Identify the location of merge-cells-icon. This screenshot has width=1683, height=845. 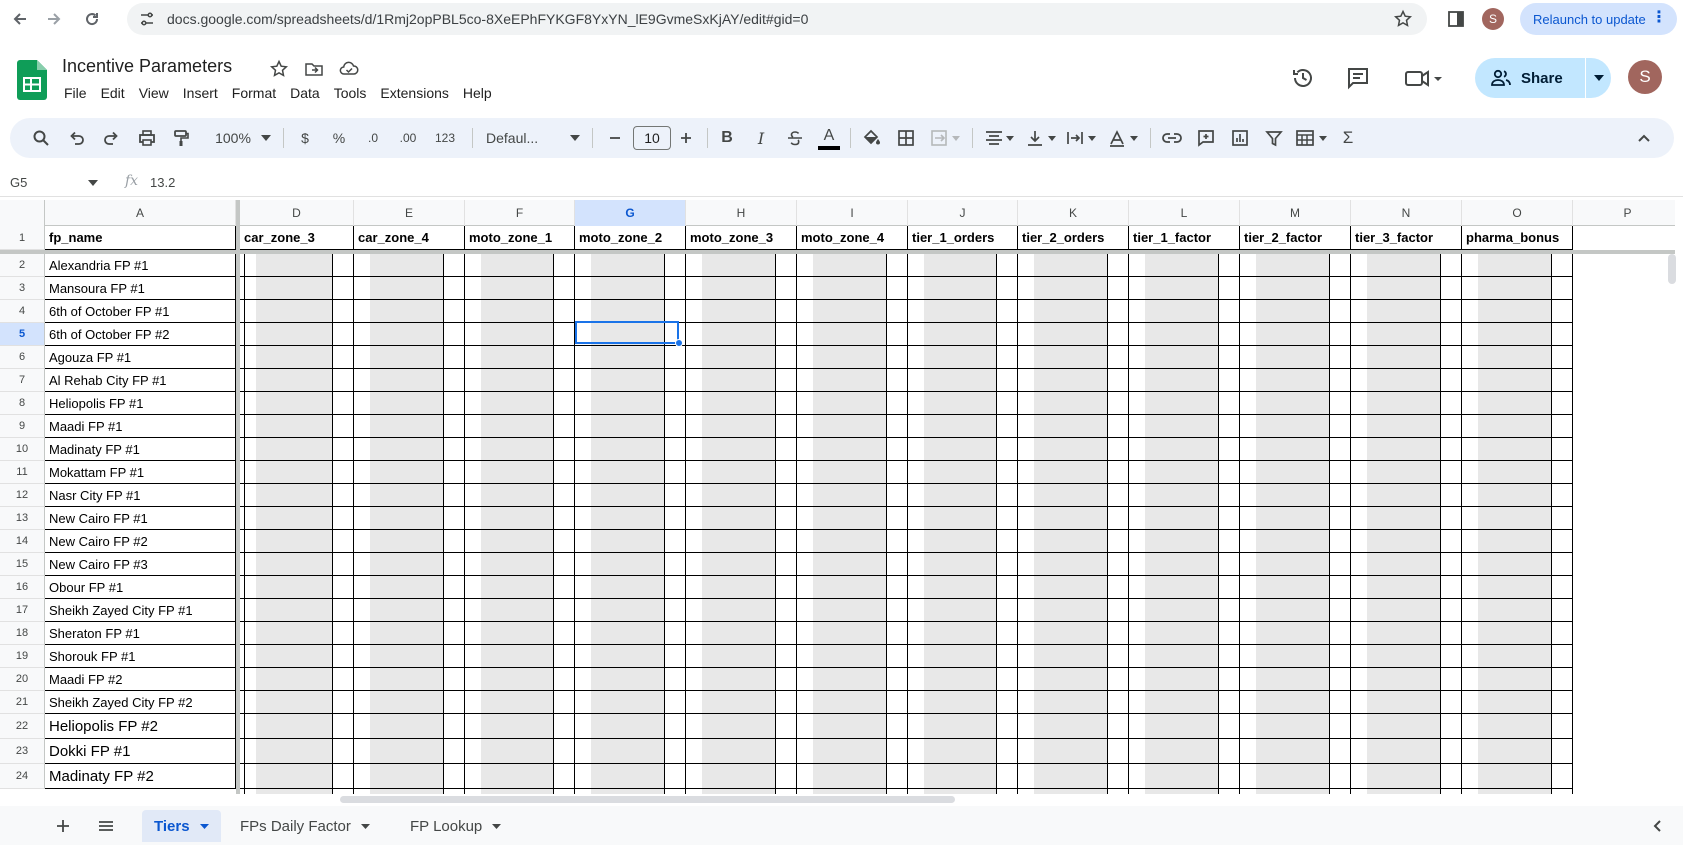
(946, 138).